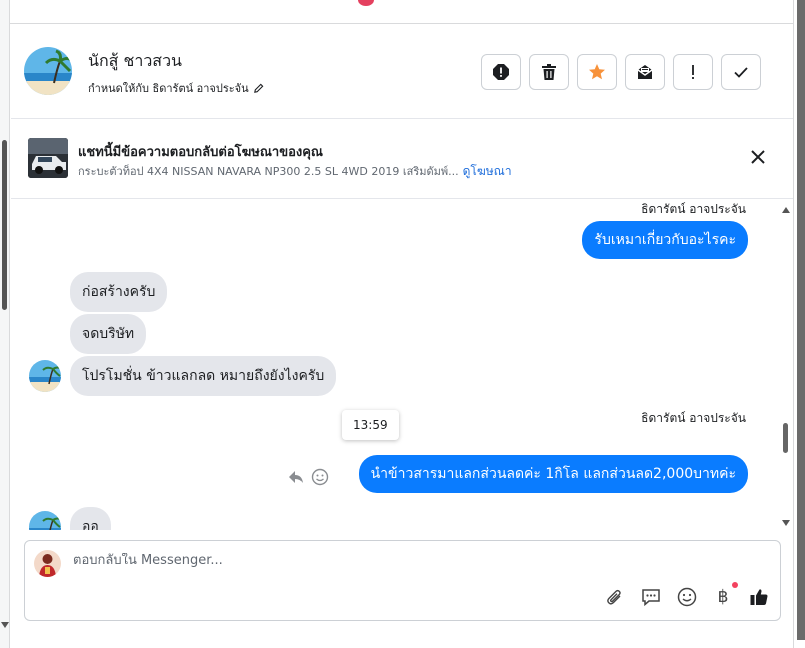  I want to click on emoji-icon, so click(687, 597).